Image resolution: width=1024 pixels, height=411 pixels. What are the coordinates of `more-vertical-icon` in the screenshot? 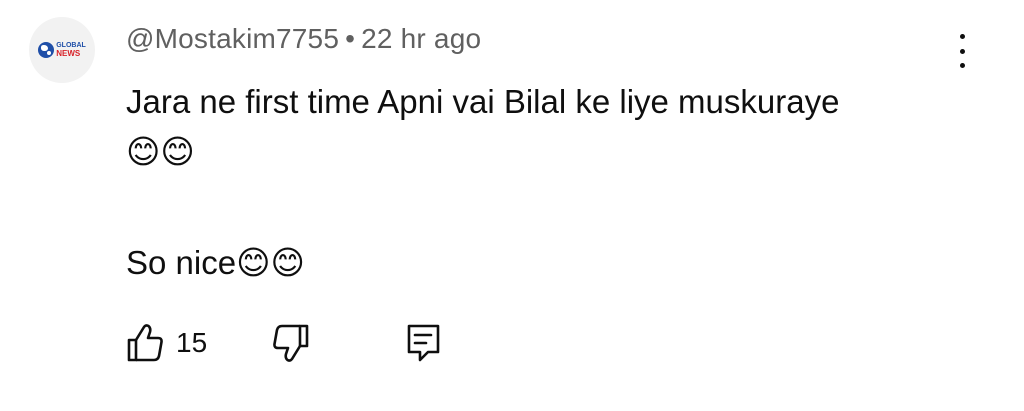 It's located at (962, 51).